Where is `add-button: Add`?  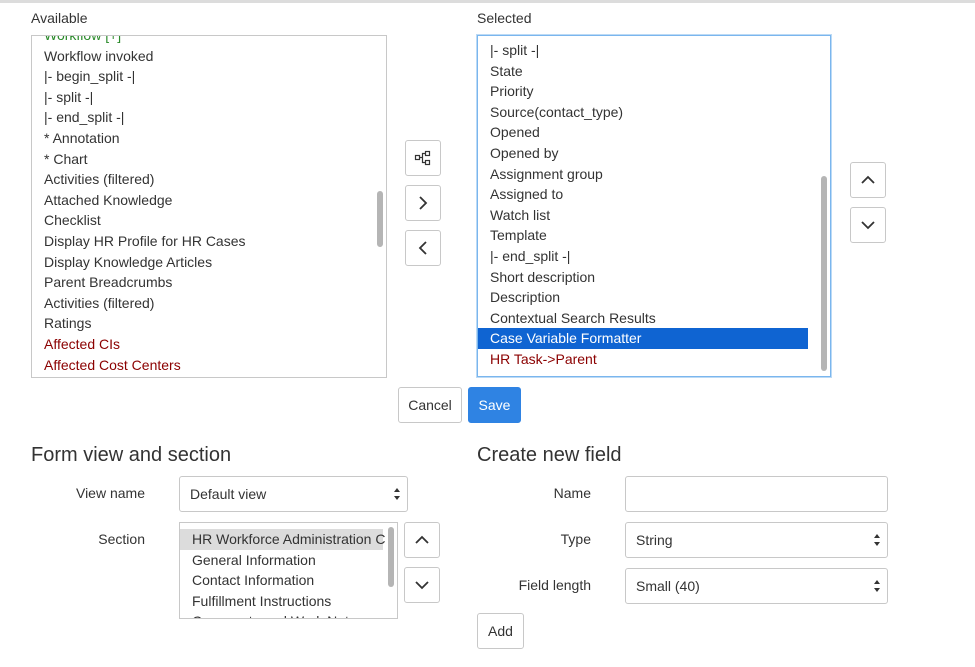
add-button: Add is located at coordinates (500, 631).